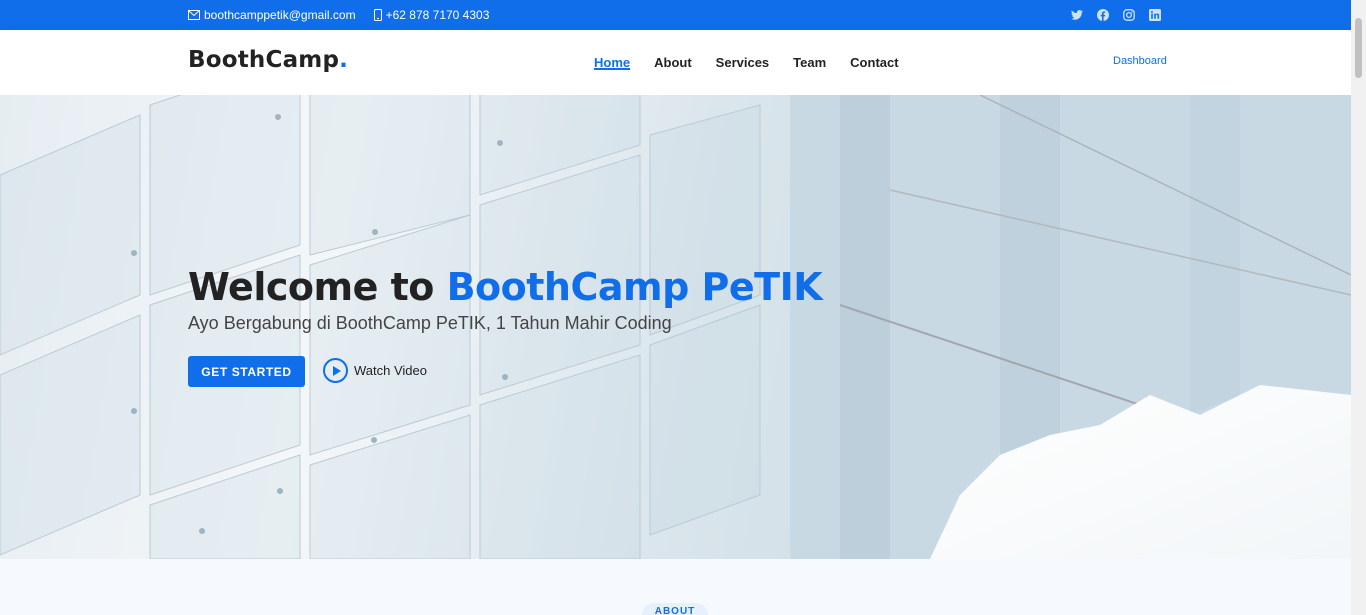 Image resolution: width=1366 pixels, height=615 pixels. I want to click on watch-video-button: Watch Video, so click(375, 370).